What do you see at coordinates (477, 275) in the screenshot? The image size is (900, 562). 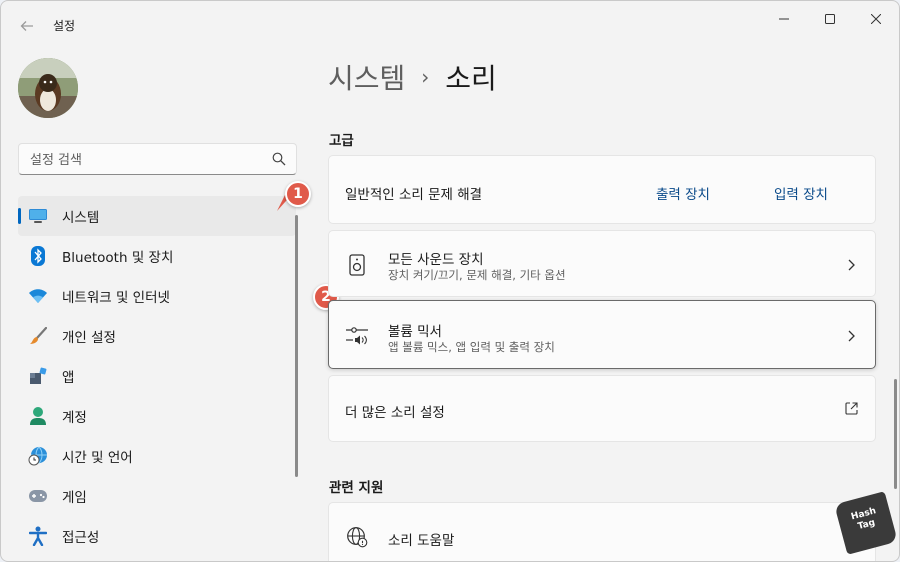 I see `all-sound-devices-subtitle: 장치 켜기/끄기, 문제 해결, 기타 옵션` at bounding box center [477, 275].